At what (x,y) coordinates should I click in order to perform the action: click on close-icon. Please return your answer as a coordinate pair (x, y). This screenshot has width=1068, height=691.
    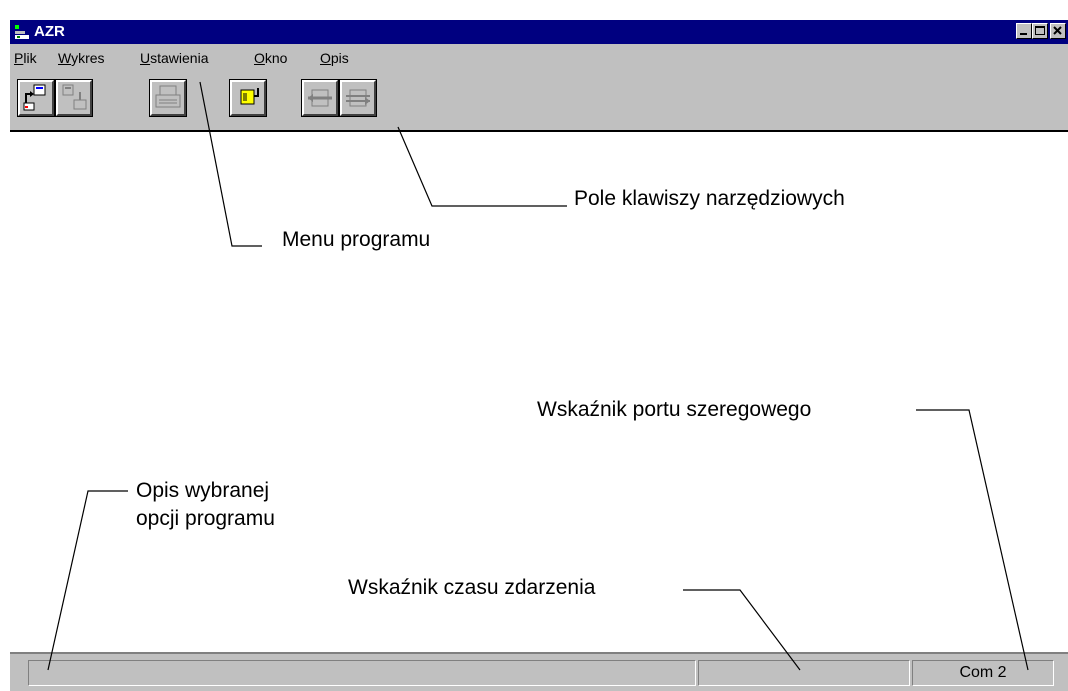
    Looking at the image, I should click on (1057, 30).